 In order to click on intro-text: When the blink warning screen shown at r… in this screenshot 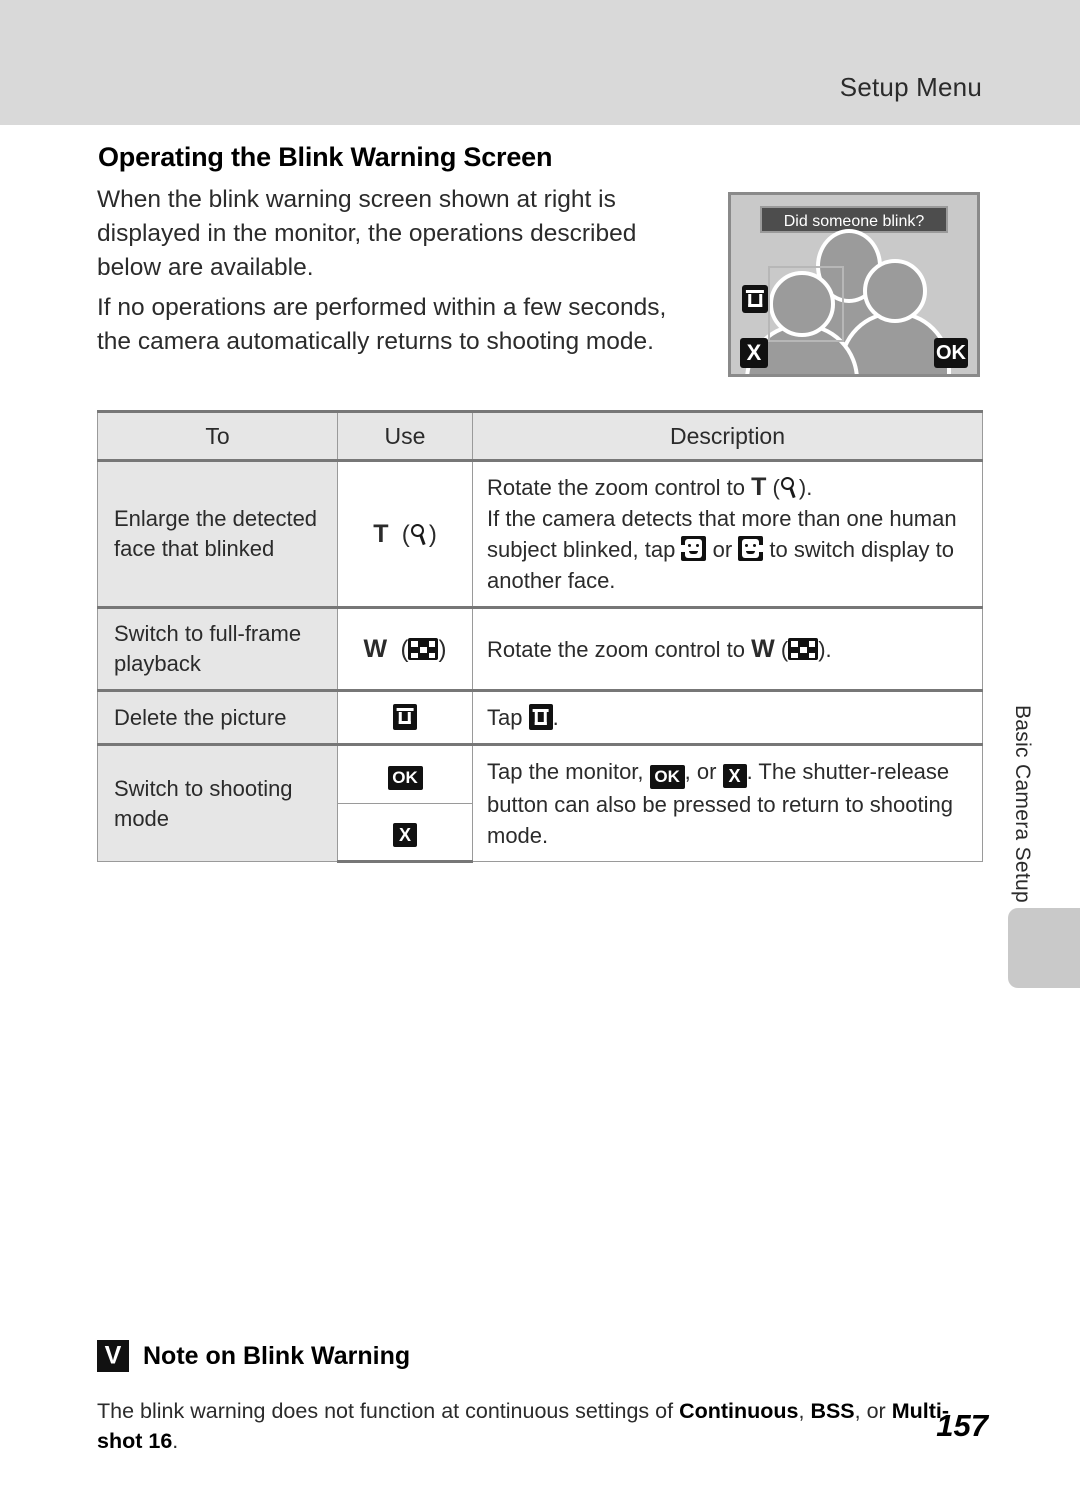, I will do `click(397, 271)`.